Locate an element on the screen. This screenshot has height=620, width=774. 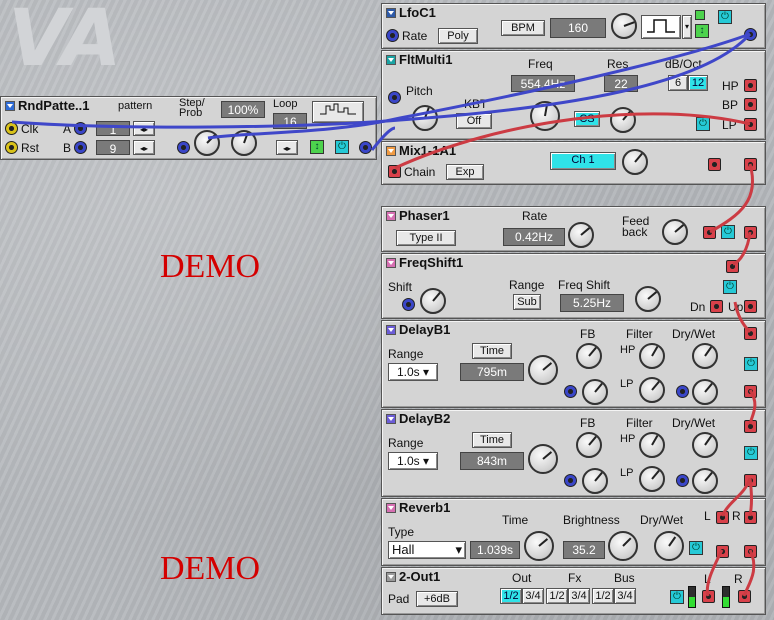
a-value: 1 is located at coordinates (113, 129).